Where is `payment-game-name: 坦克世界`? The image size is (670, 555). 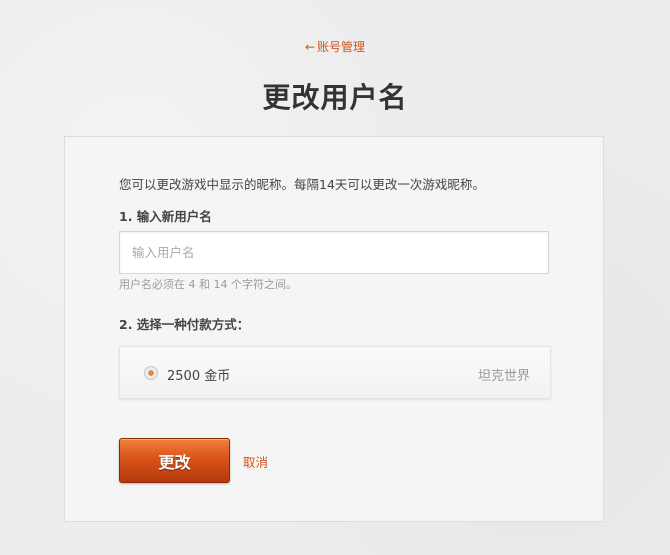 payment-game-name: 坦克世界 is located at coordinates (503, 376).